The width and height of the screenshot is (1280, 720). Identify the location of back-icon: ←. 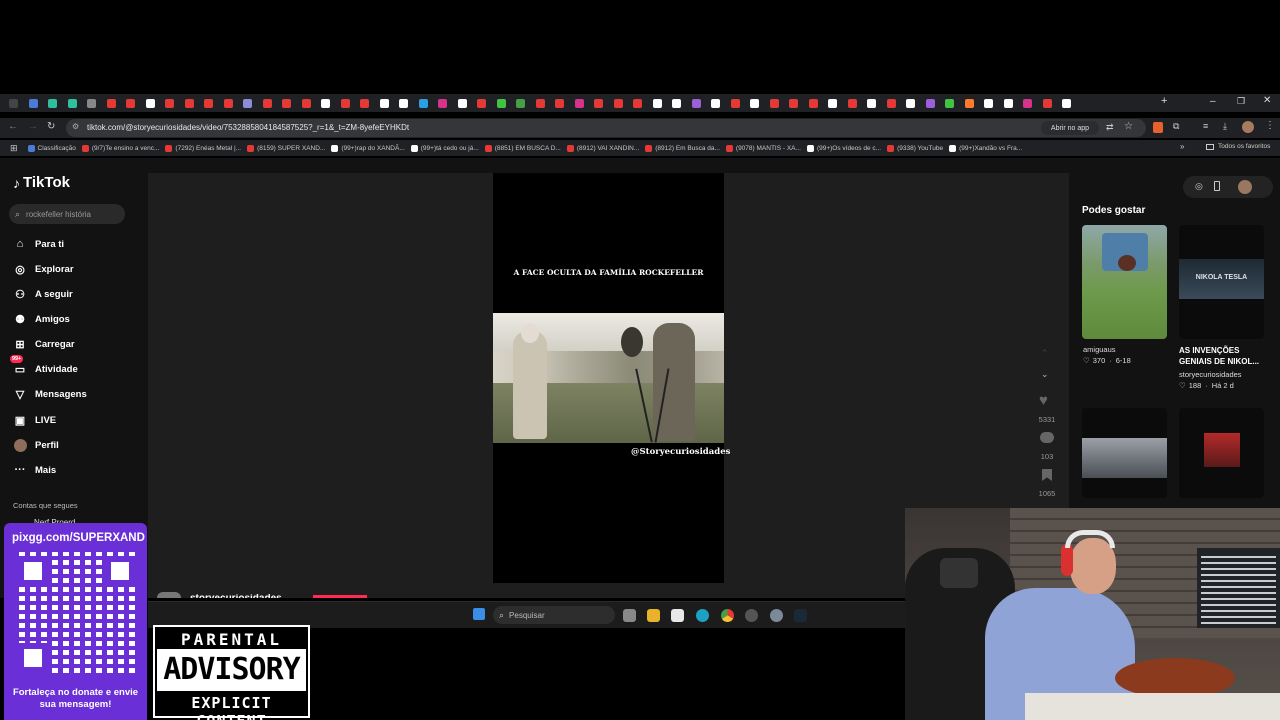
(13, 126).